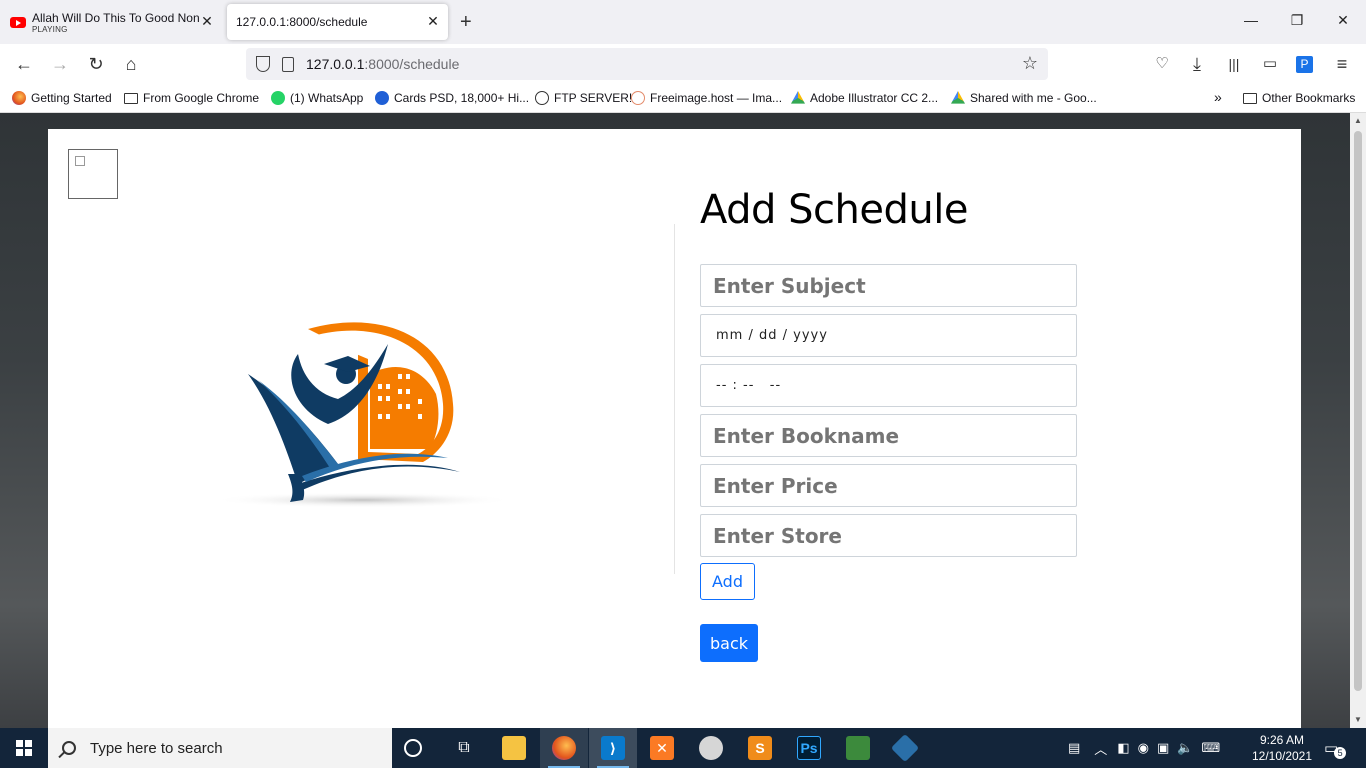  Describe the element at coordinates (888, 535) in the screenshot. I see `store-input` at that location.